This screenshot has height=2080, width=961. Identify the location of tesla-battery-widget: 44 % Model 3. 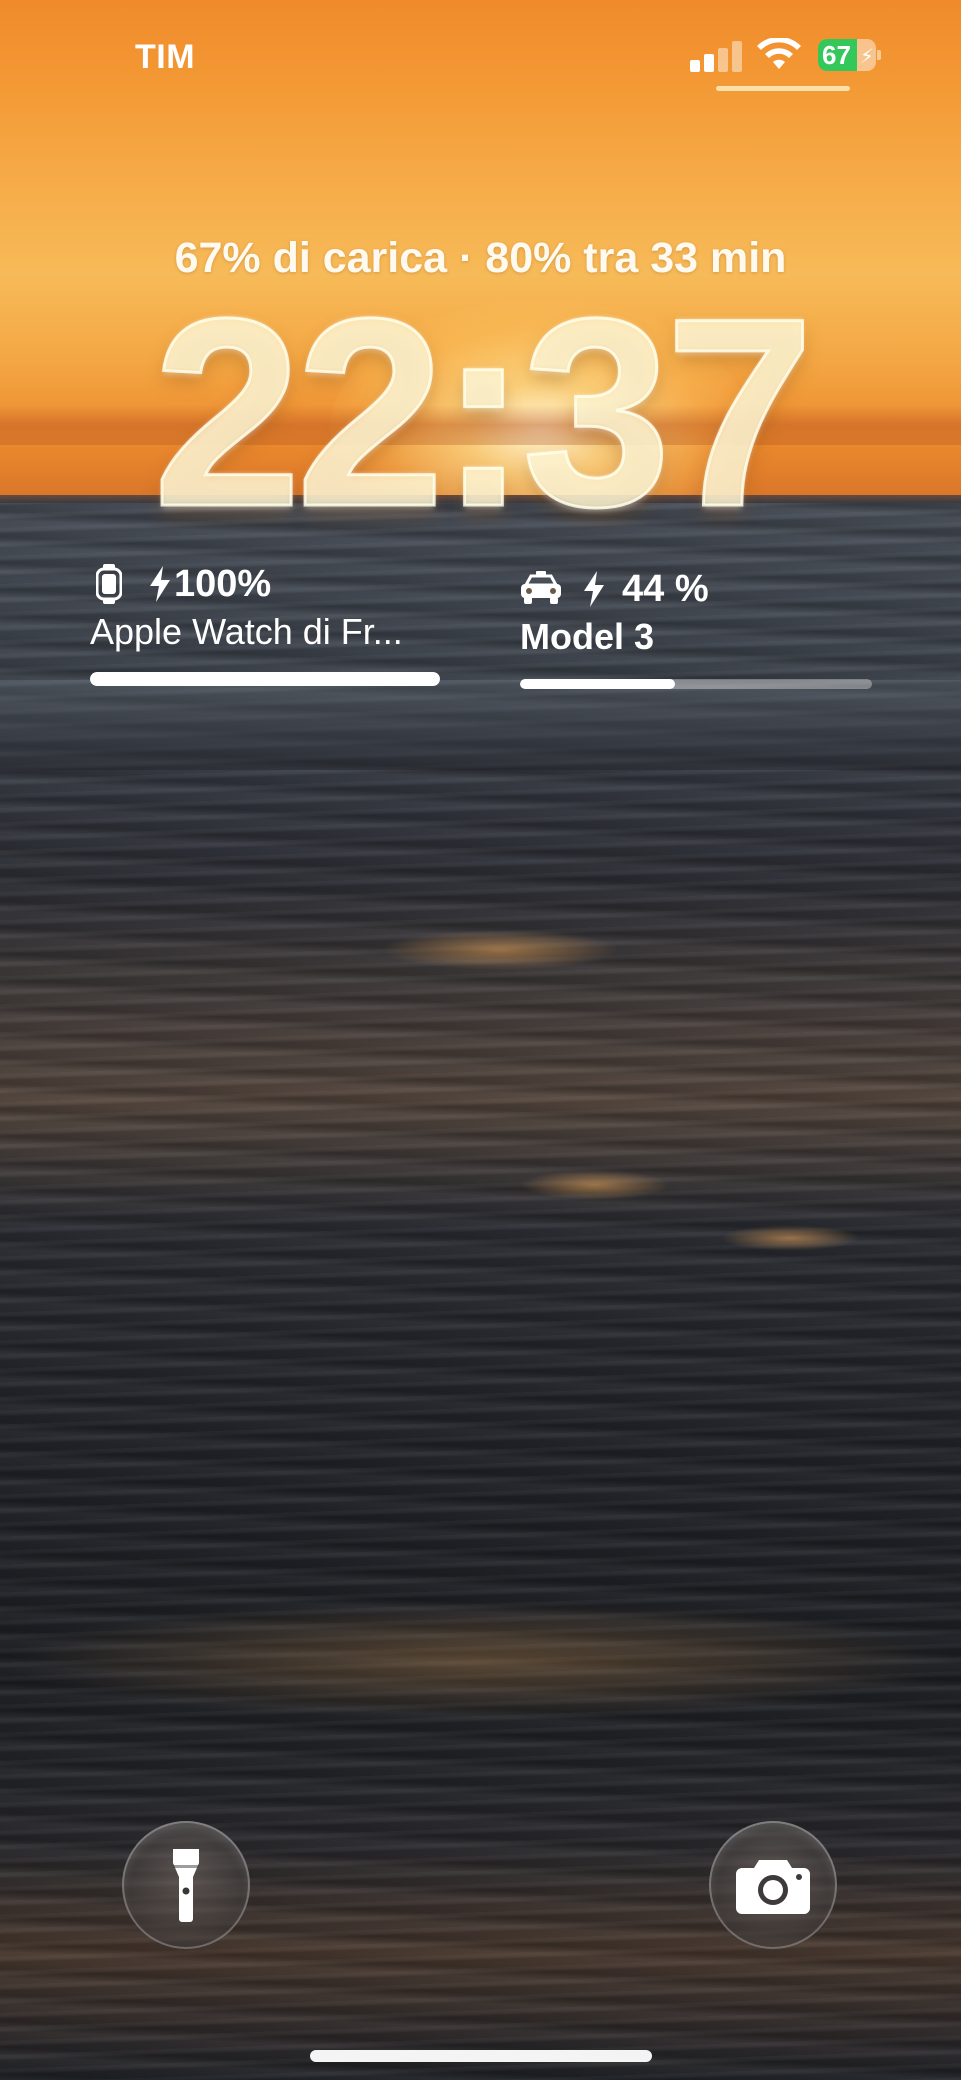
(696, 627).